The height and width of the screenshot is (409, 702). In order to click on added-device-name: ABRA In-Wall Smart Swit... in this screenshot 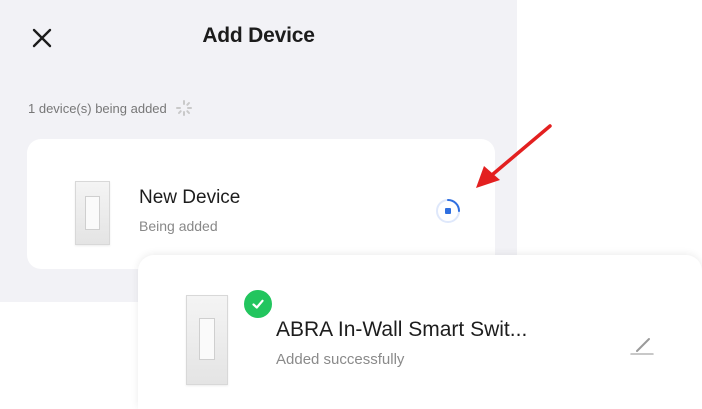, I will do `click(402, 329)`.